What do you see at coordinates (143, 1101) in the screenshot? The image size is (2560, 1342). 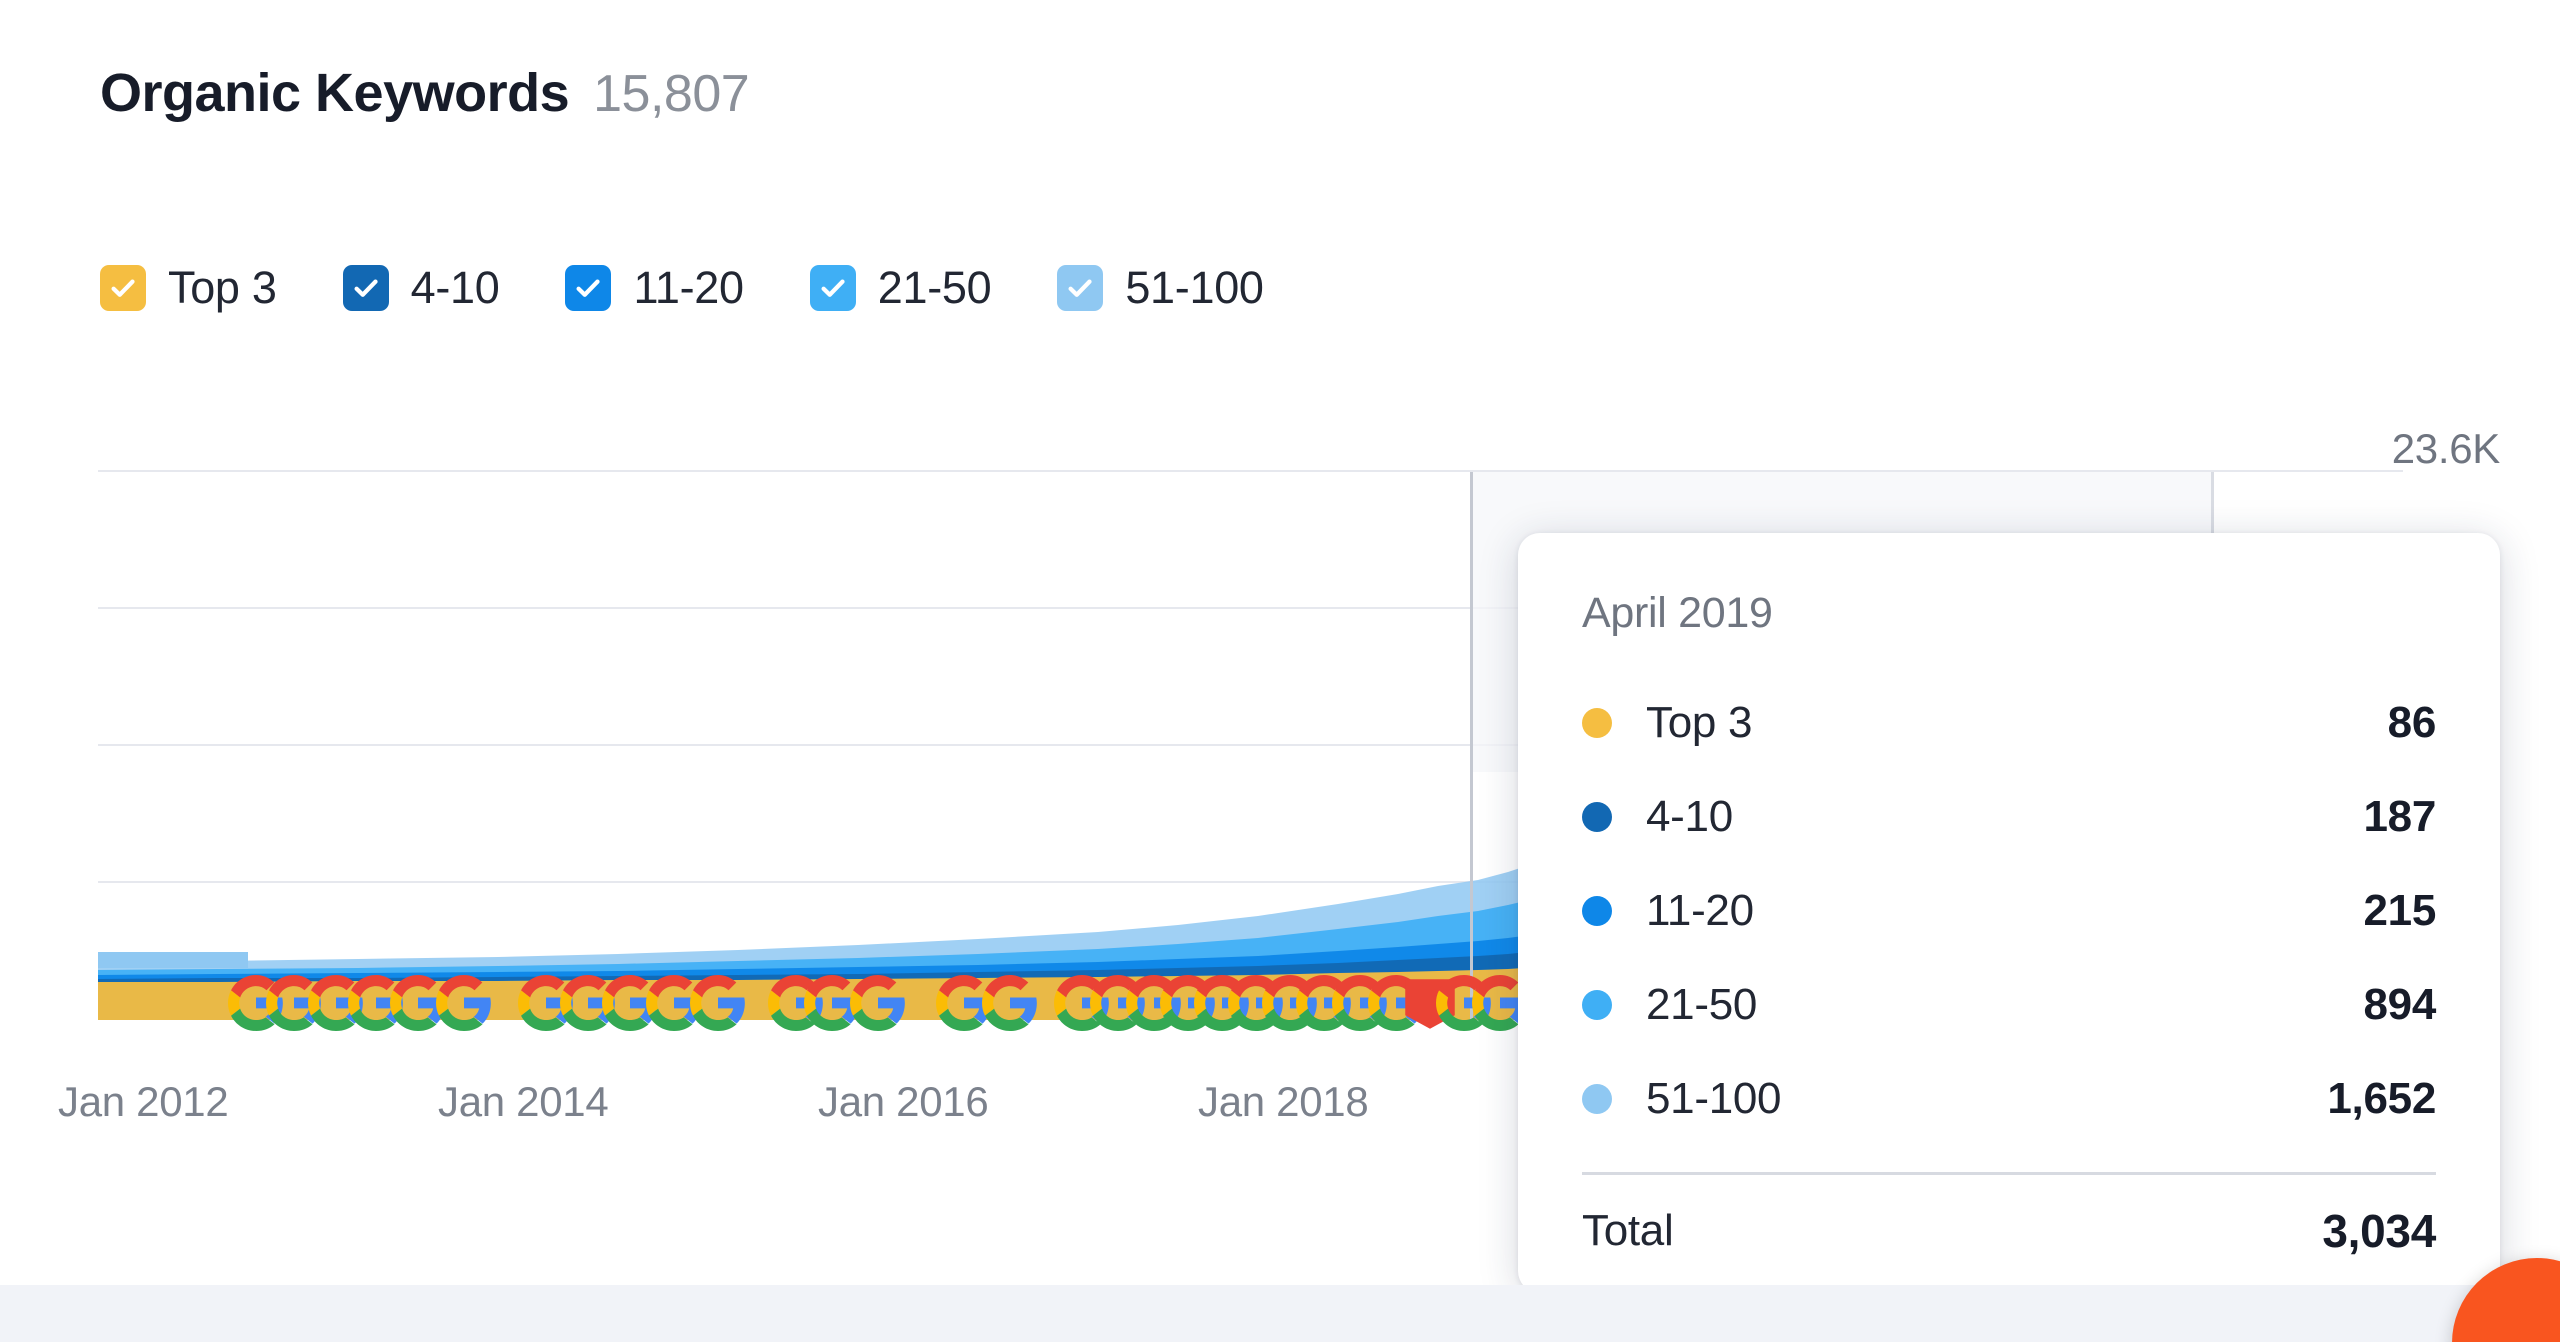 I see `x-axis-tick-label: Jan 2012` at bounding box center [143, 1101].